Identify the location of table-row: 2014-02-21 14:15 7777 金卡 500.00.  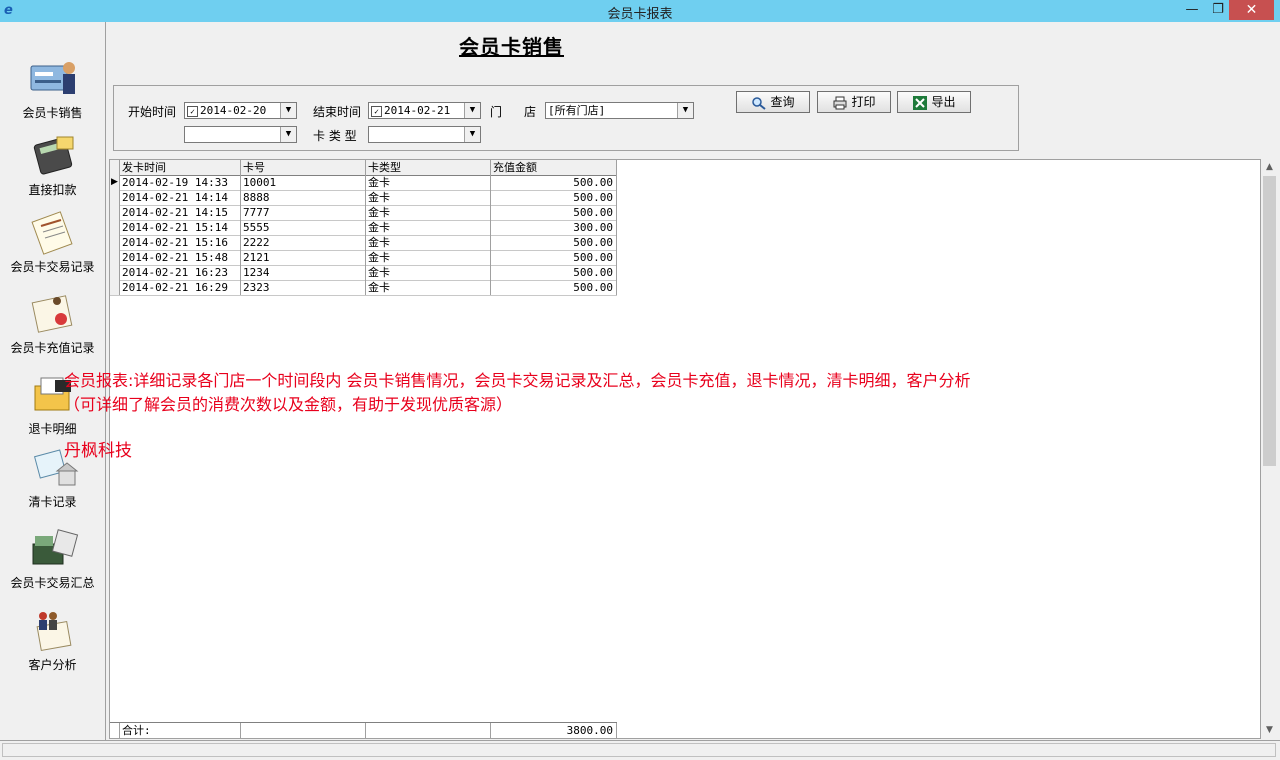
(363, 213).